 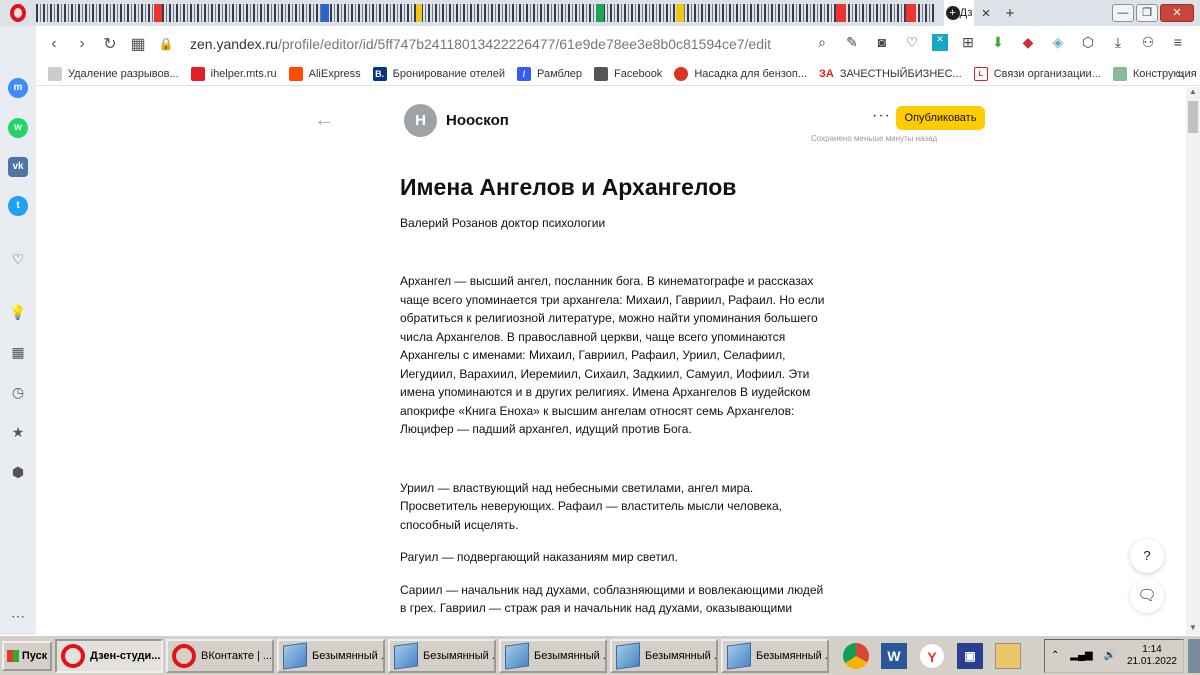 I want to click on chat-button: 🗨, so click(x=1147, y=596).